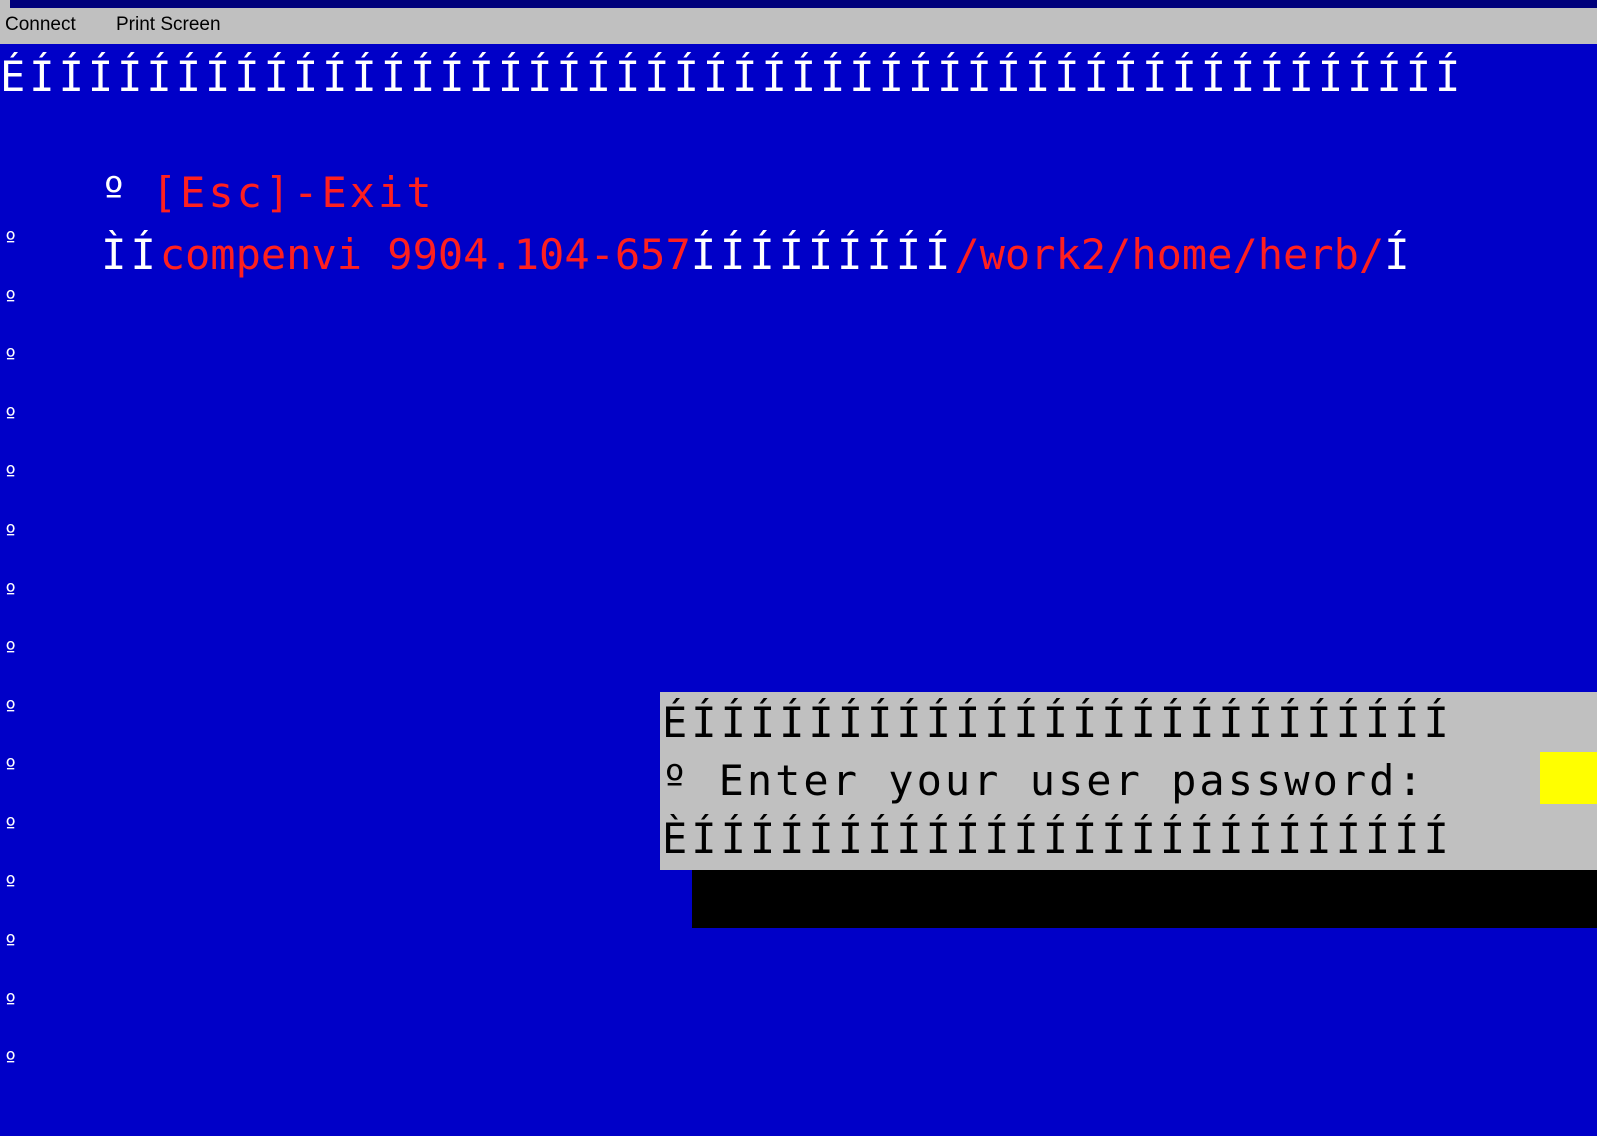 The height and width of the screenshot is (1136, 1597). What do you see at coordinates (40, 25) in the screenshot?
I see `menu-connect: Connect` at bounding box center [40, 25].